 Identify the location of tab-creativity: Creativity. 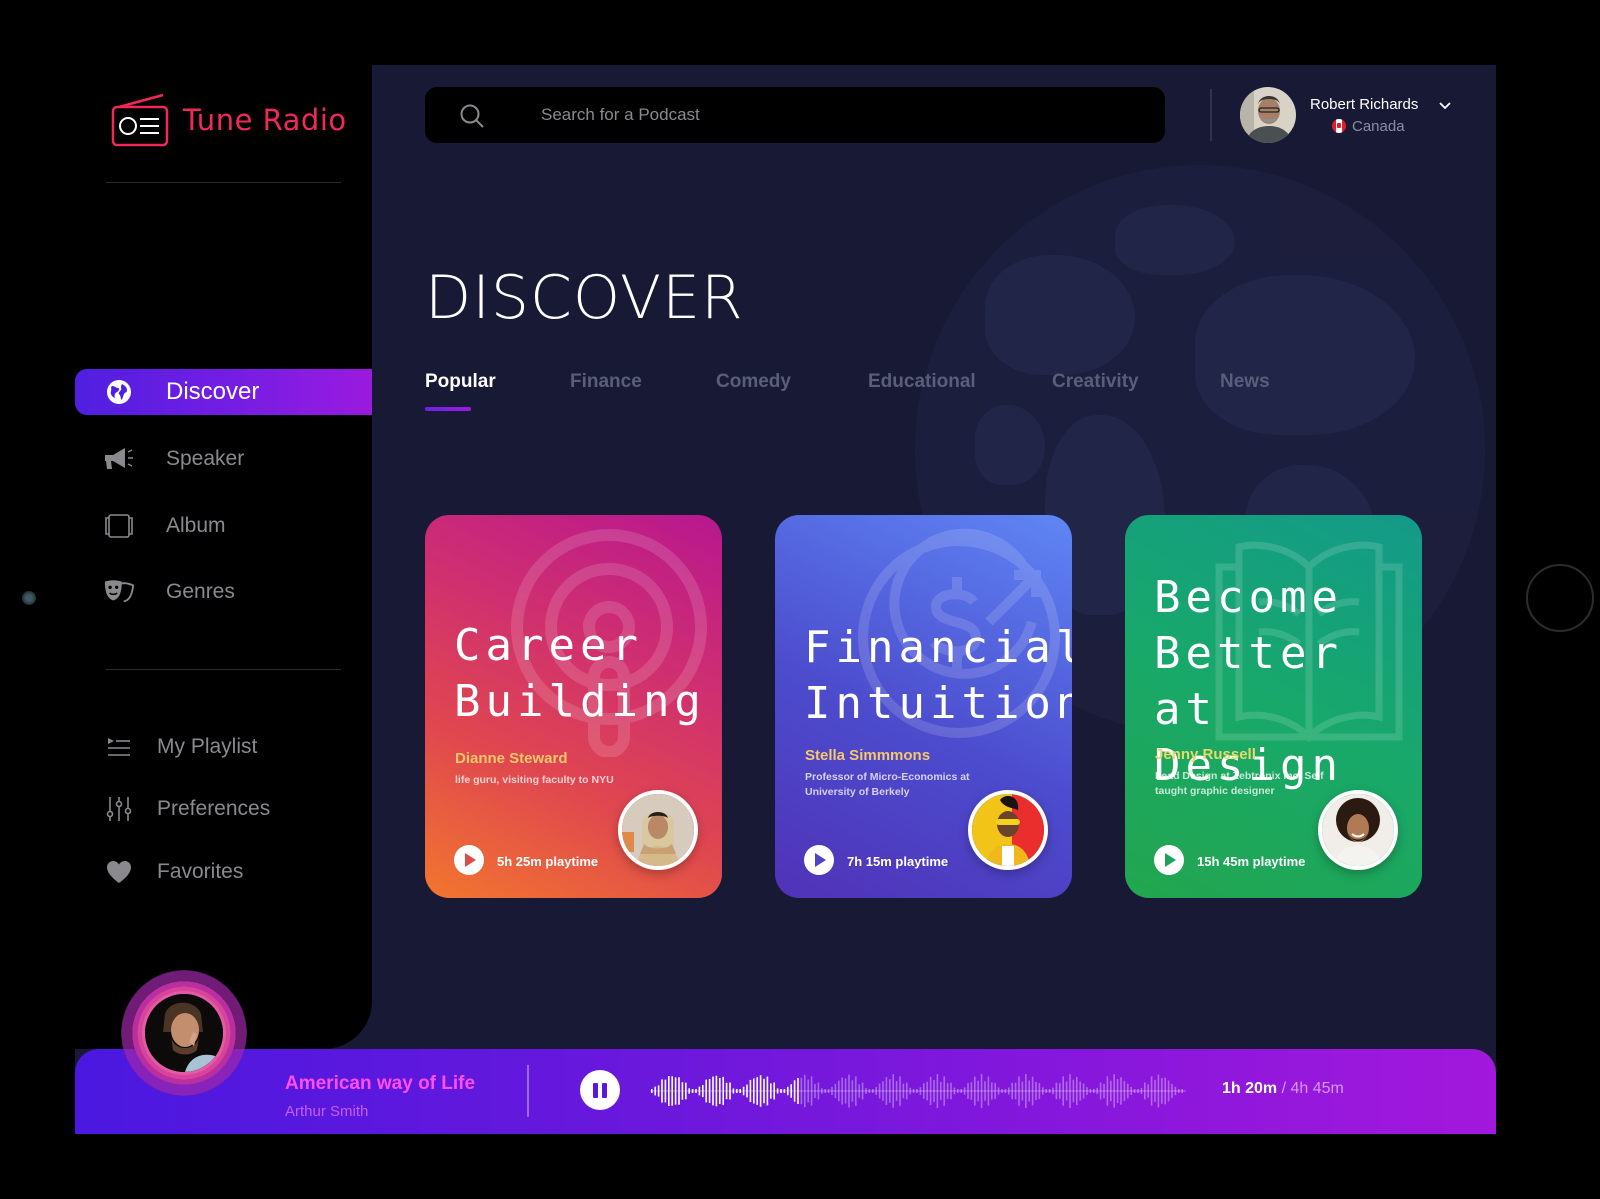
(1095, 382).